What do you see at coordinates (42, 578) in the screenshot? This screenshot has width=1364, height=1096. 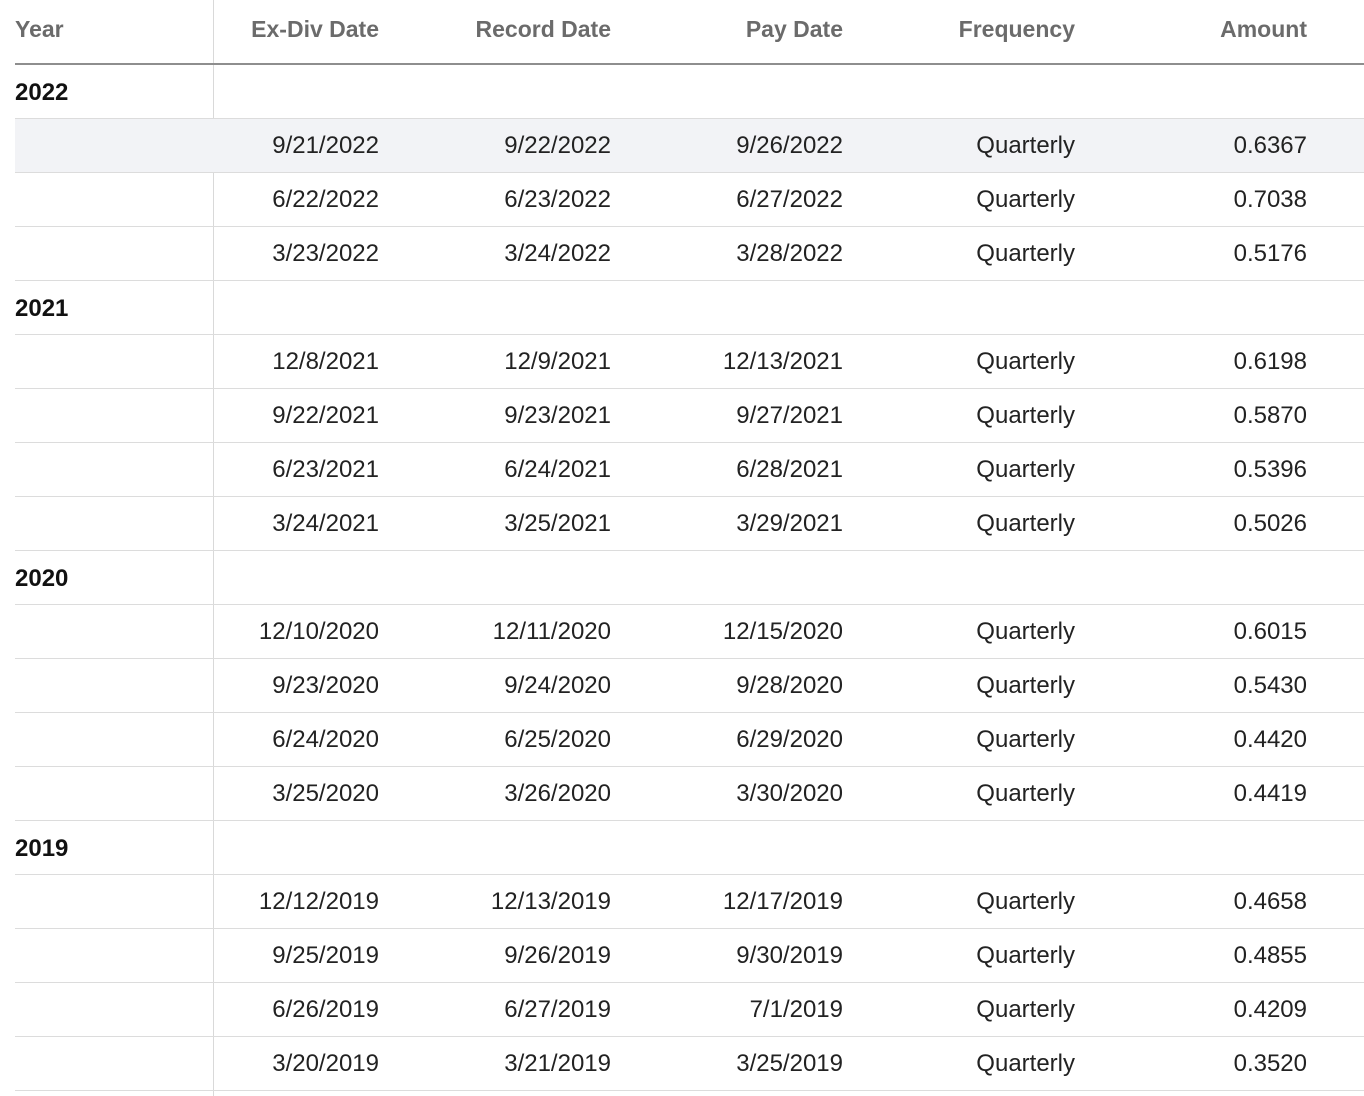 I see `year-group-label: 2020` at bounding box center [42, 578].